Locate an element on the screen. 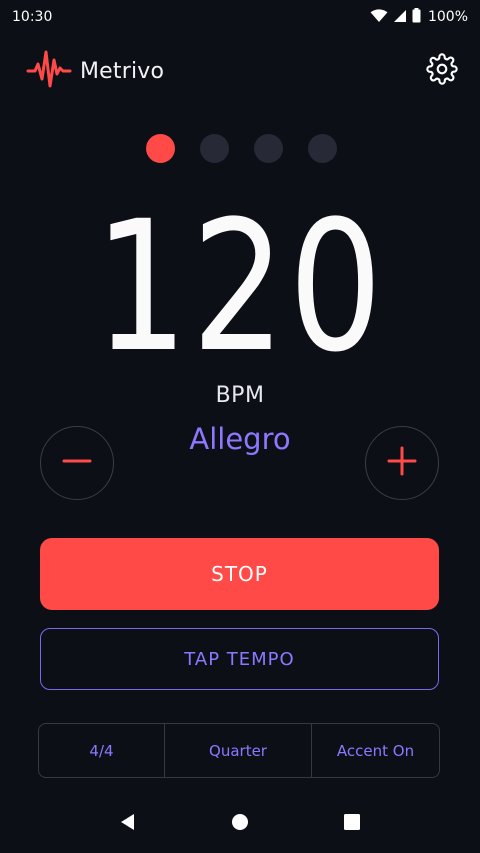 The width and height of the screenshot is (480, 853). status-time: 10:30 is located at coordinates (32, 17).